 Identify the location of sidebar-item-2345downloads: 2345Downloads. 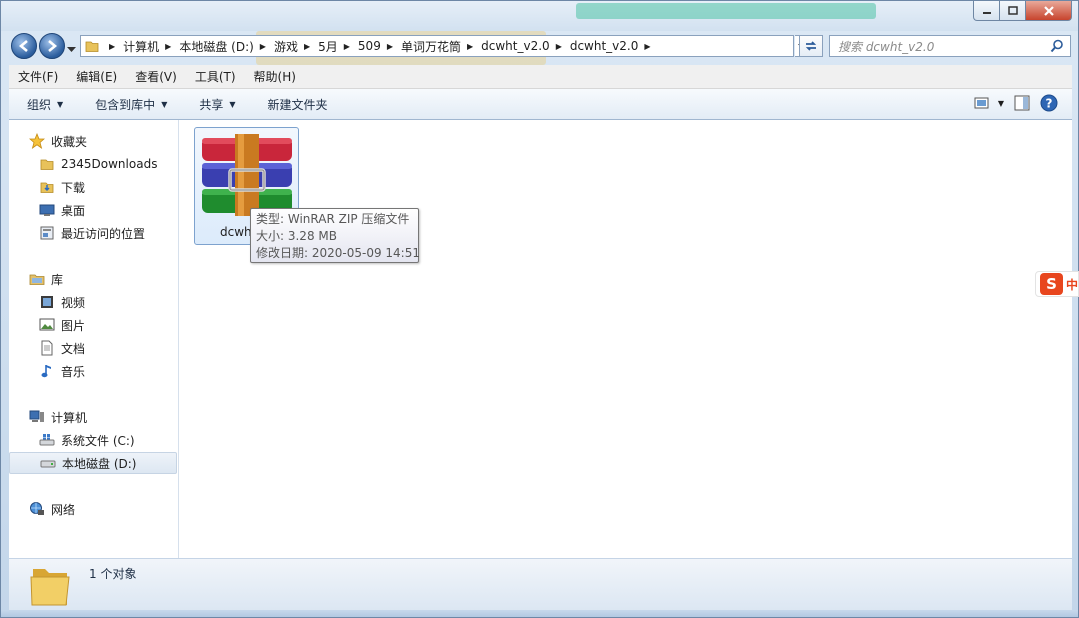
(93, 164).